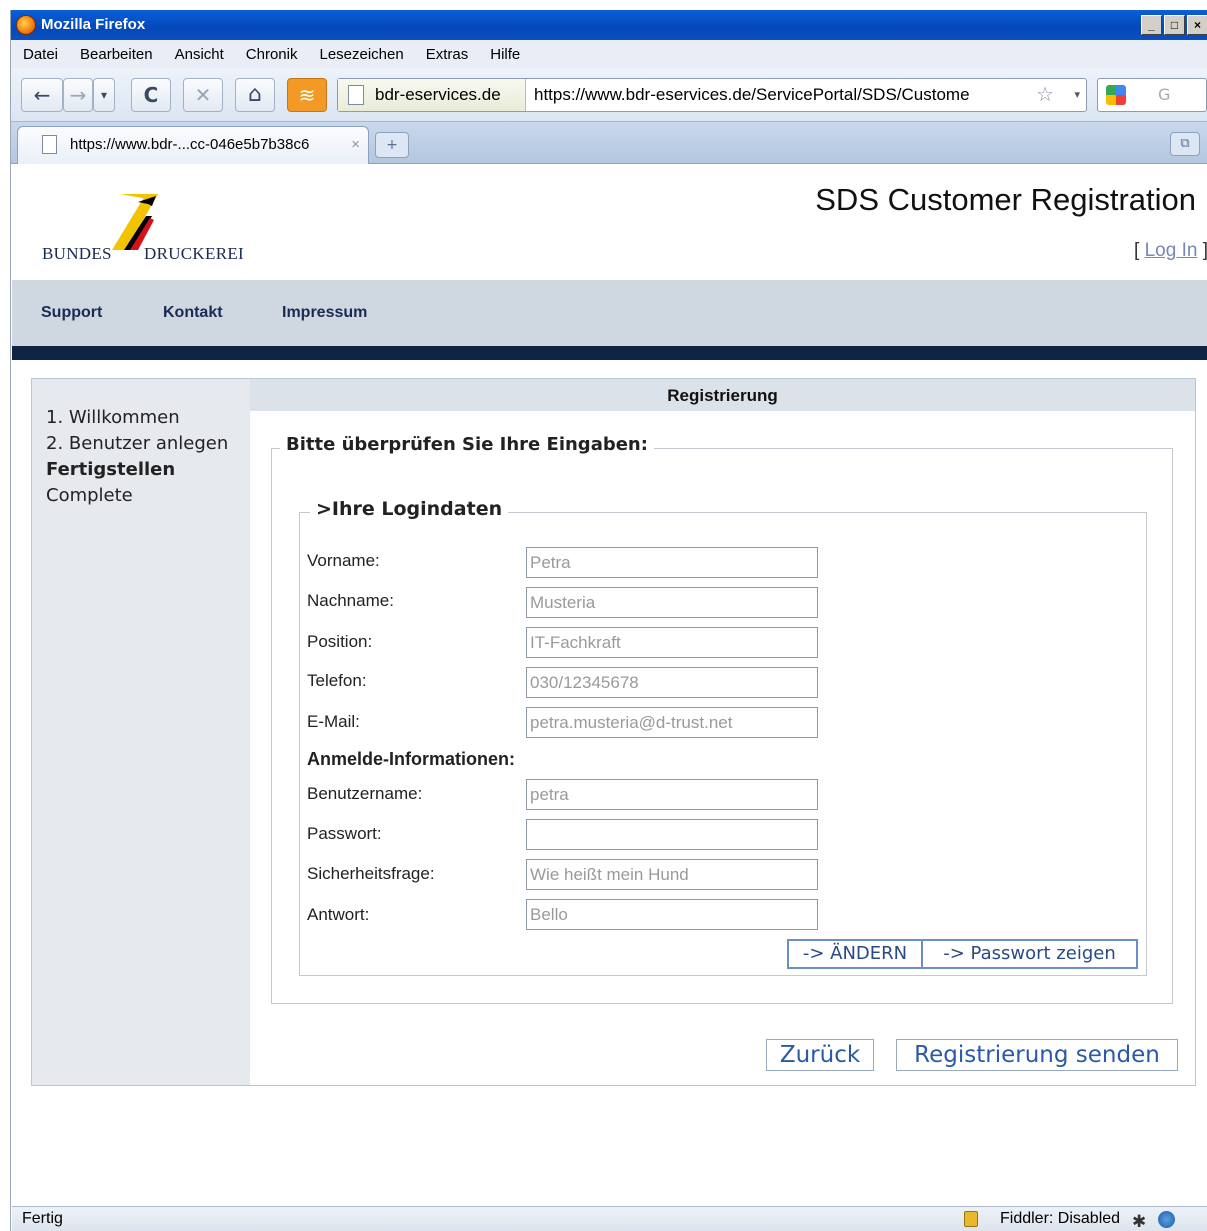 This screenshot has height=1231, width=1207. I want to click on panel-heading: Registrierung, so click(722, 395).